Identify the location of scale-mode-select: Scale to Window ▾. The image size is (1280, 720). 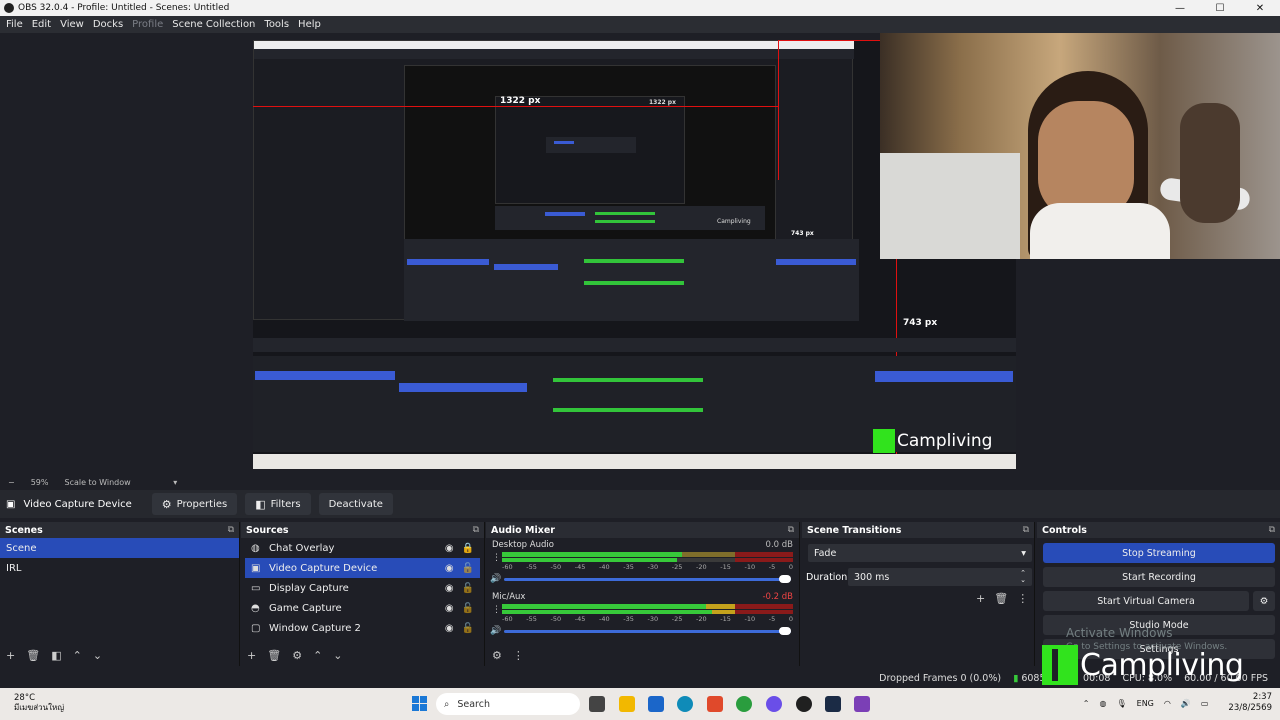
(128, 482).